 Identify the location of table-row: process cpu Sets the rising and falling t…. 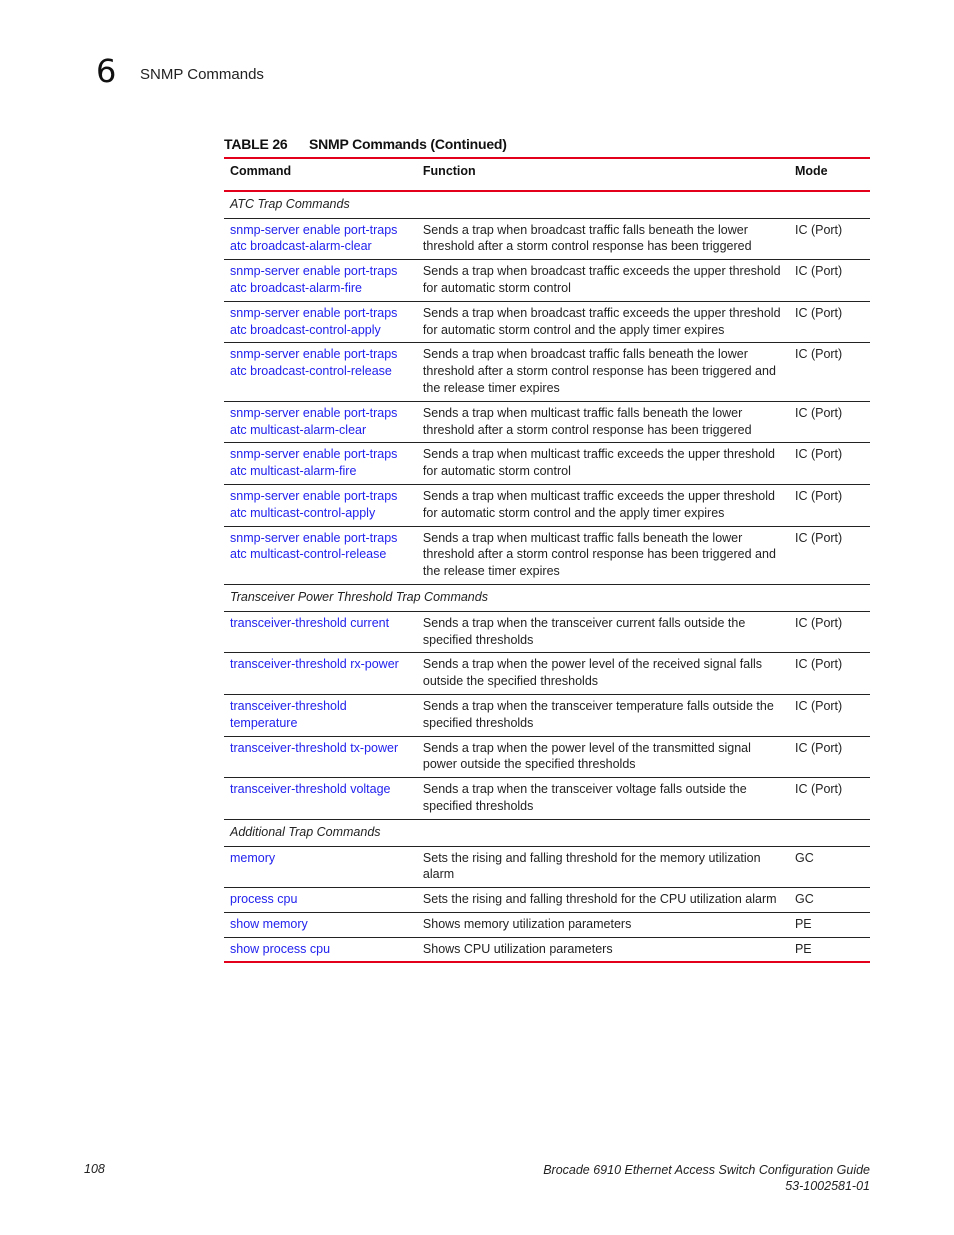
(547, 900).